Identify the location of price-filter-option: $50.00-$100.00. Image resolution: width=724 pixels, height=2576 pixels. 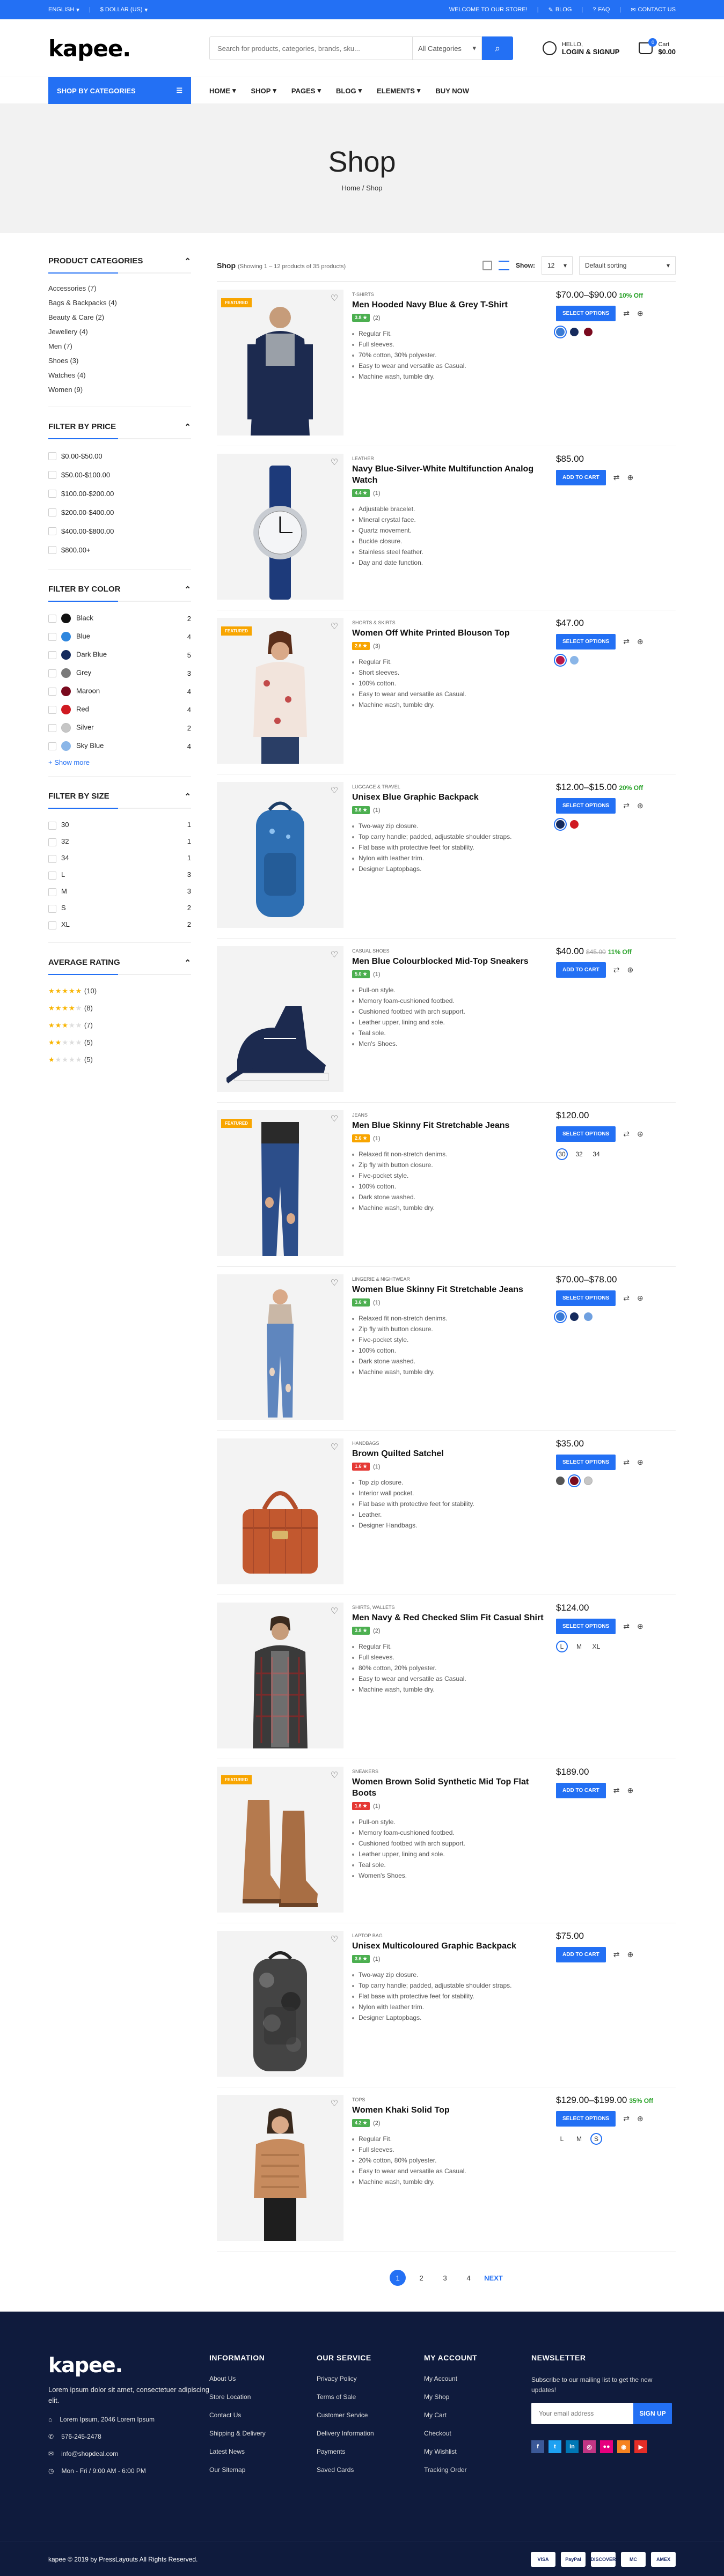
(119, 475).